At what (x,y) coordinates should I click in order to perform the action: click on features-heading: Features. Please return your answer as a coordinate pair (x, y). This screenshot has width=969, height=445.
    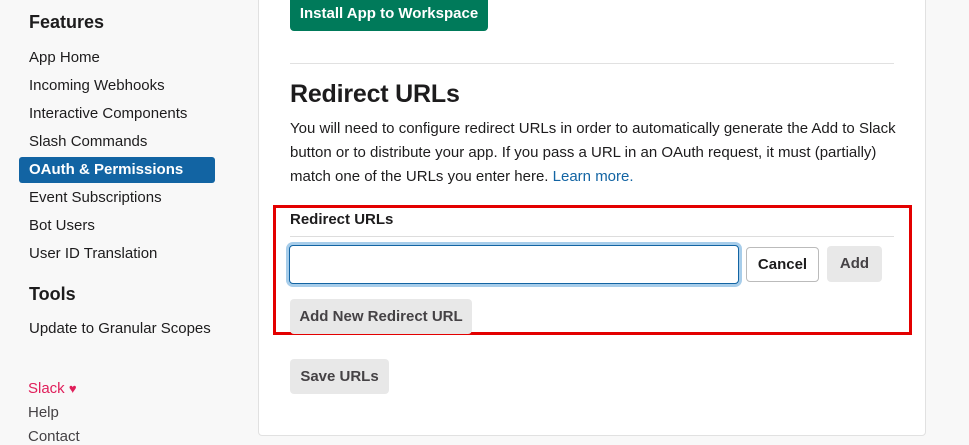
    Looking at the image, I should click on (67, 22).